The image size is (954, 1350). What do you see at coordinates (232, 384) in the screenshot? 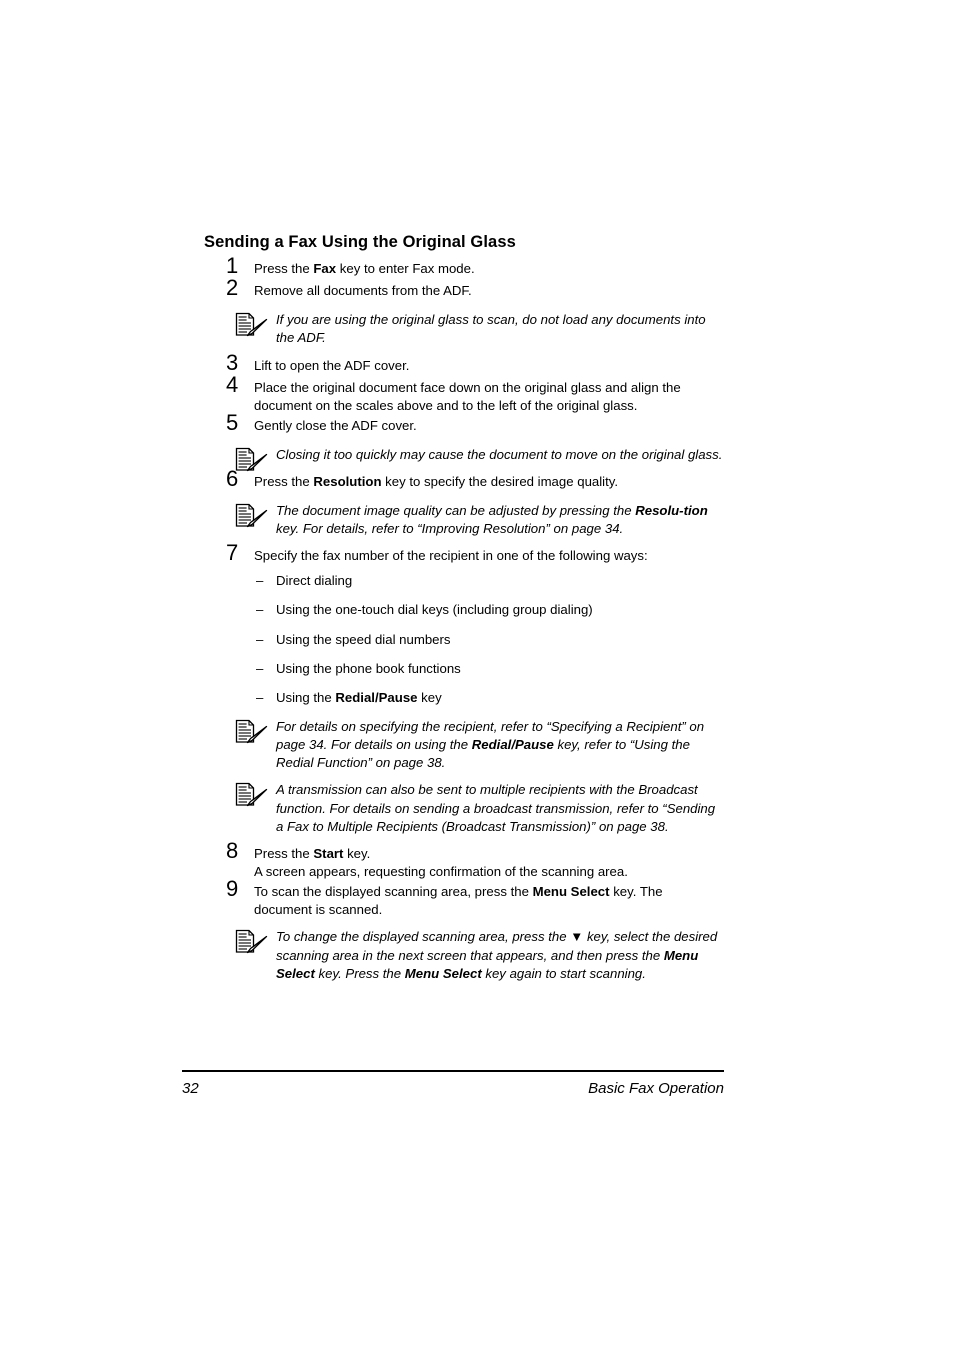
I see `step-number: 4` at bounding box center [232, 384].